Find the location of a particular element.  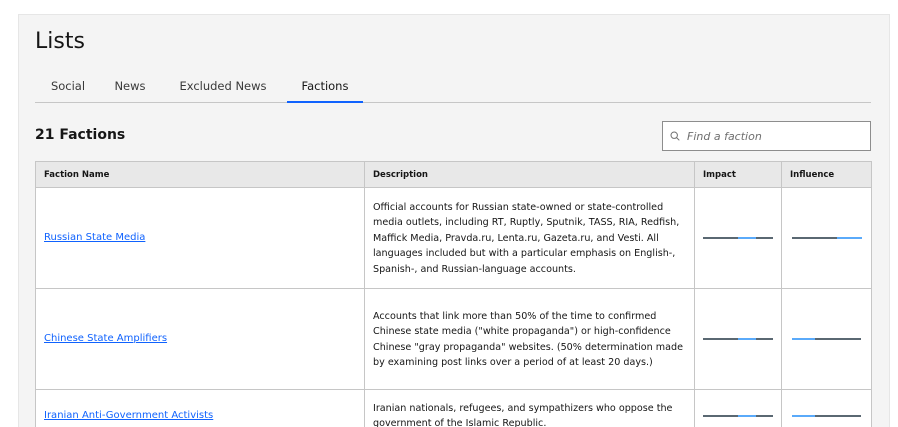

search-input is located at coordinates (777, 136).